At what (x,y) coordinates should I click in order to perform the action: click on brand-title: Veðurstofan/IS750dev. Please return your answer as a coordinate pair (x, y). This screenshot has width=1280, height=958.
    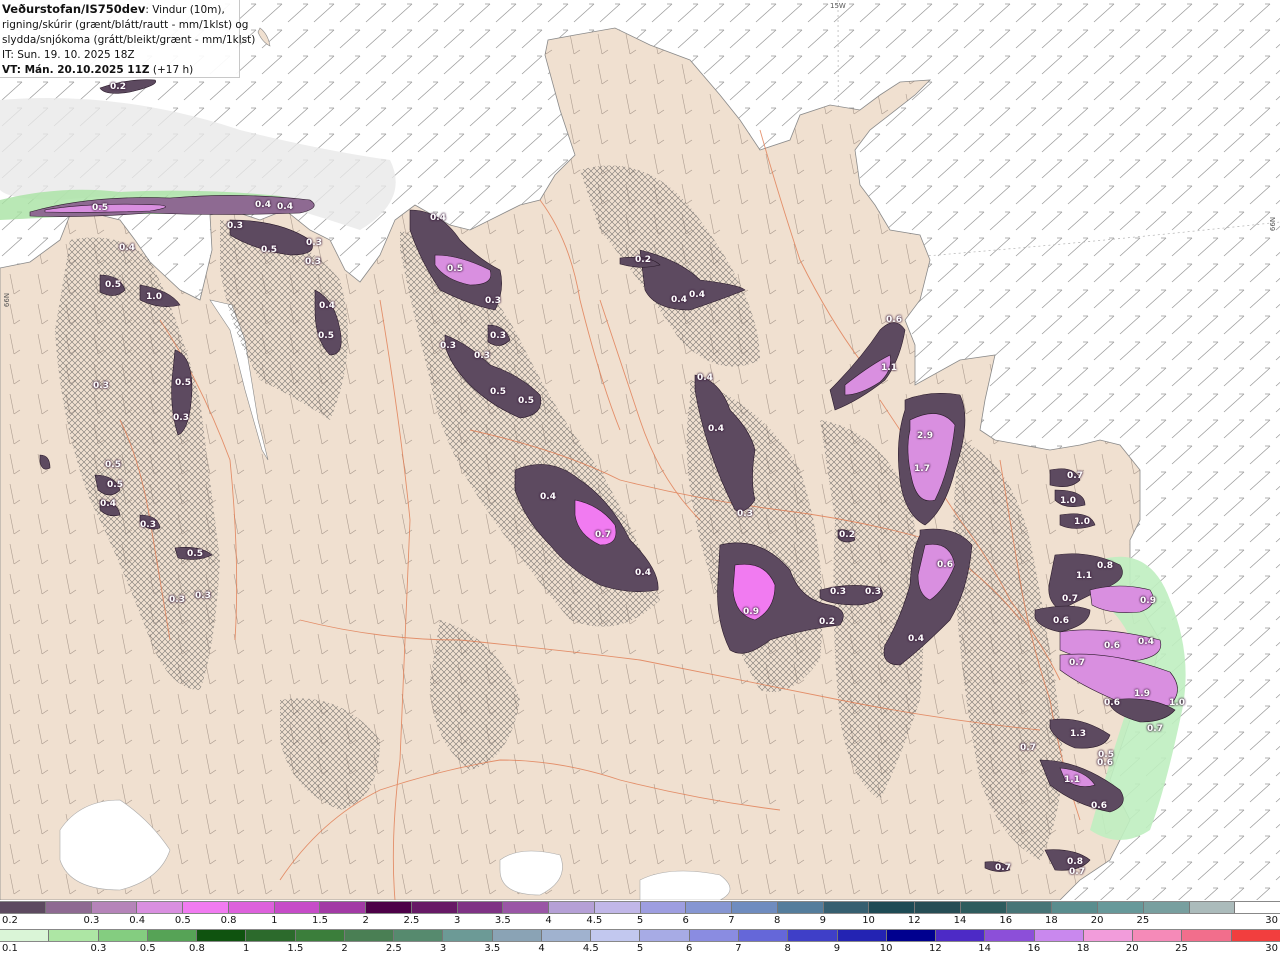
    Looking at the image, I should click on (74, 9).